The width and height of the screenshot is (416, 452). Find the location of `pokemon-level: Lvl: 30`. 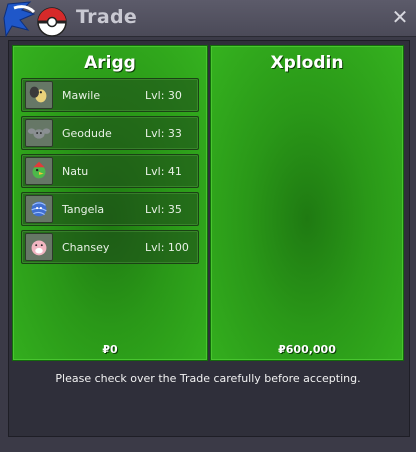

pokemon-level: Lvl: 30 is located at coordinates (163, 95).